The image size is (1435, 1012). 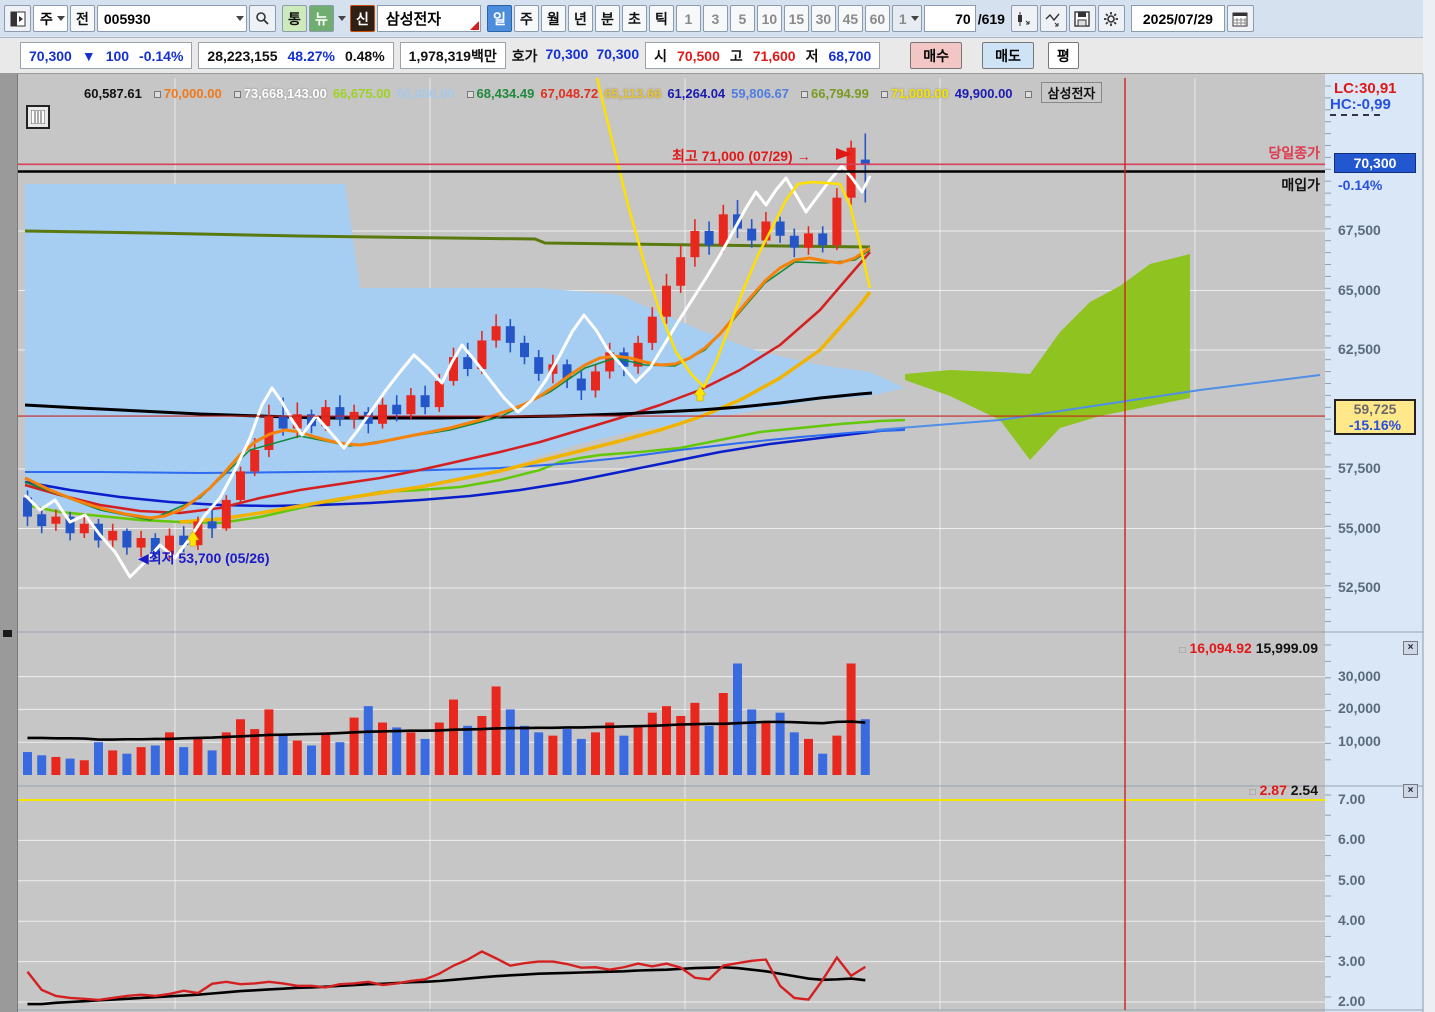 What do you see at coordinates (1220, 648) in the screenshot?
I see `volume-ma-red-value: 16,094.92` at bounding box center [1220, 648].